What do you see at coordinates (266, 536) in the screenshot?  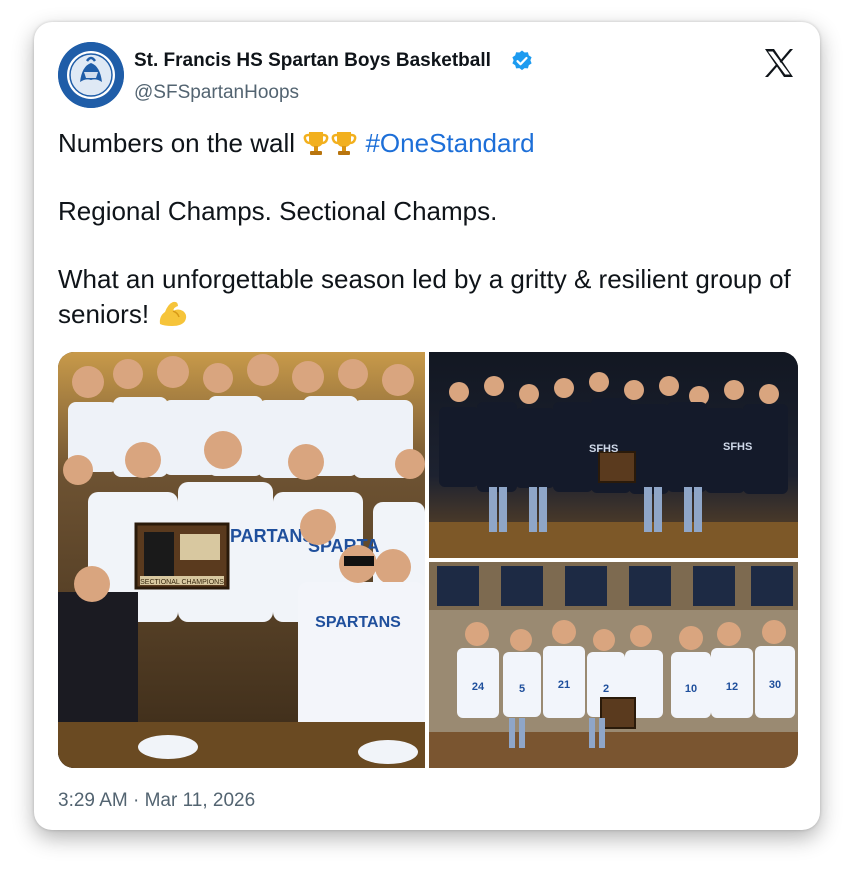 I see `svg-text: SPARTANS` at bounding box center [266, 536].